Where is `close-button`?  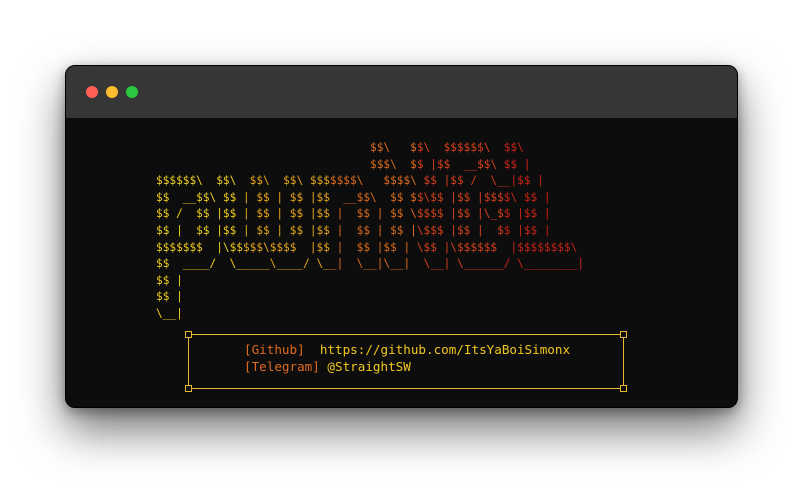 close-button is located at coordinates (92, 92).